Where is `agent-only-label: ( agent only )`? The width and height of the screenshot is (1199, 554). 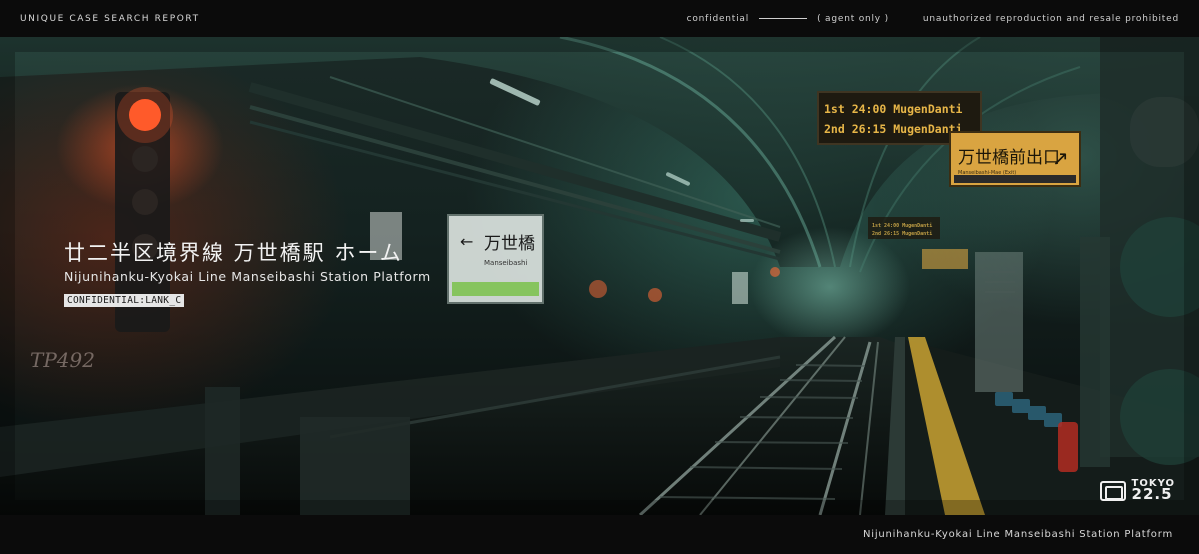 agent-only-label: ( agent only ) is located at coordinates (853, 18).